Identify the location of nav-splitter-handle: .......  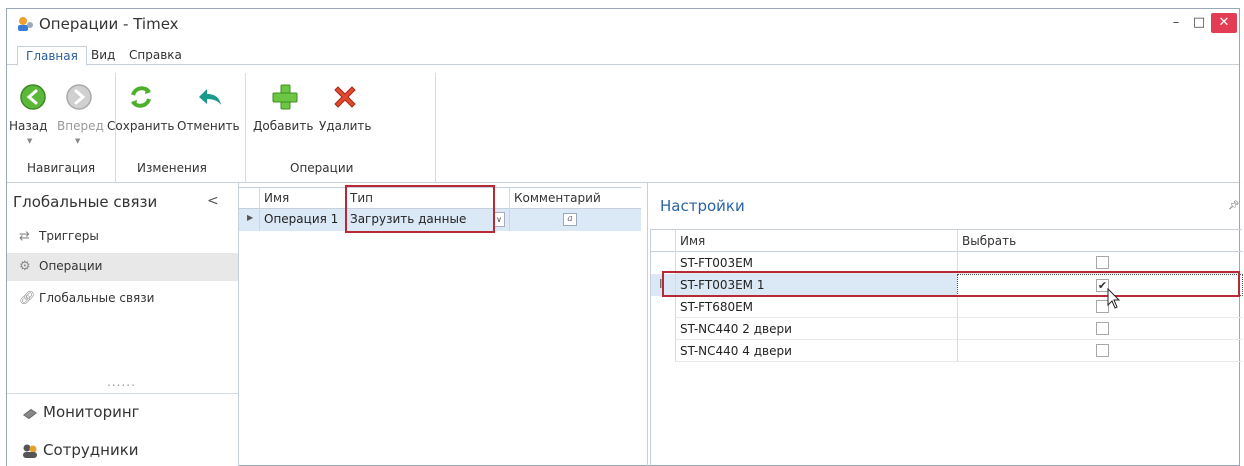
(121, 382).